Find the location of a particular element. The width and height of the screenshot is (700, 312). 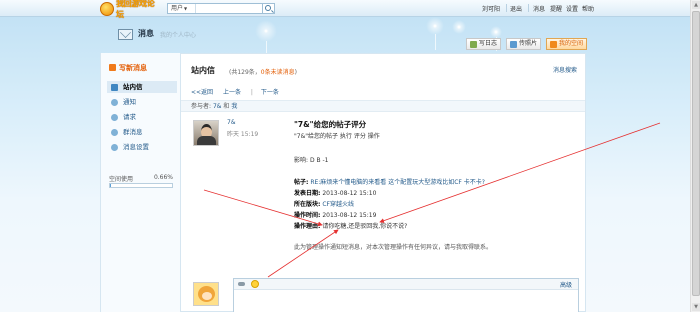

logo-badge-icon is located at coordinates (107, 8).